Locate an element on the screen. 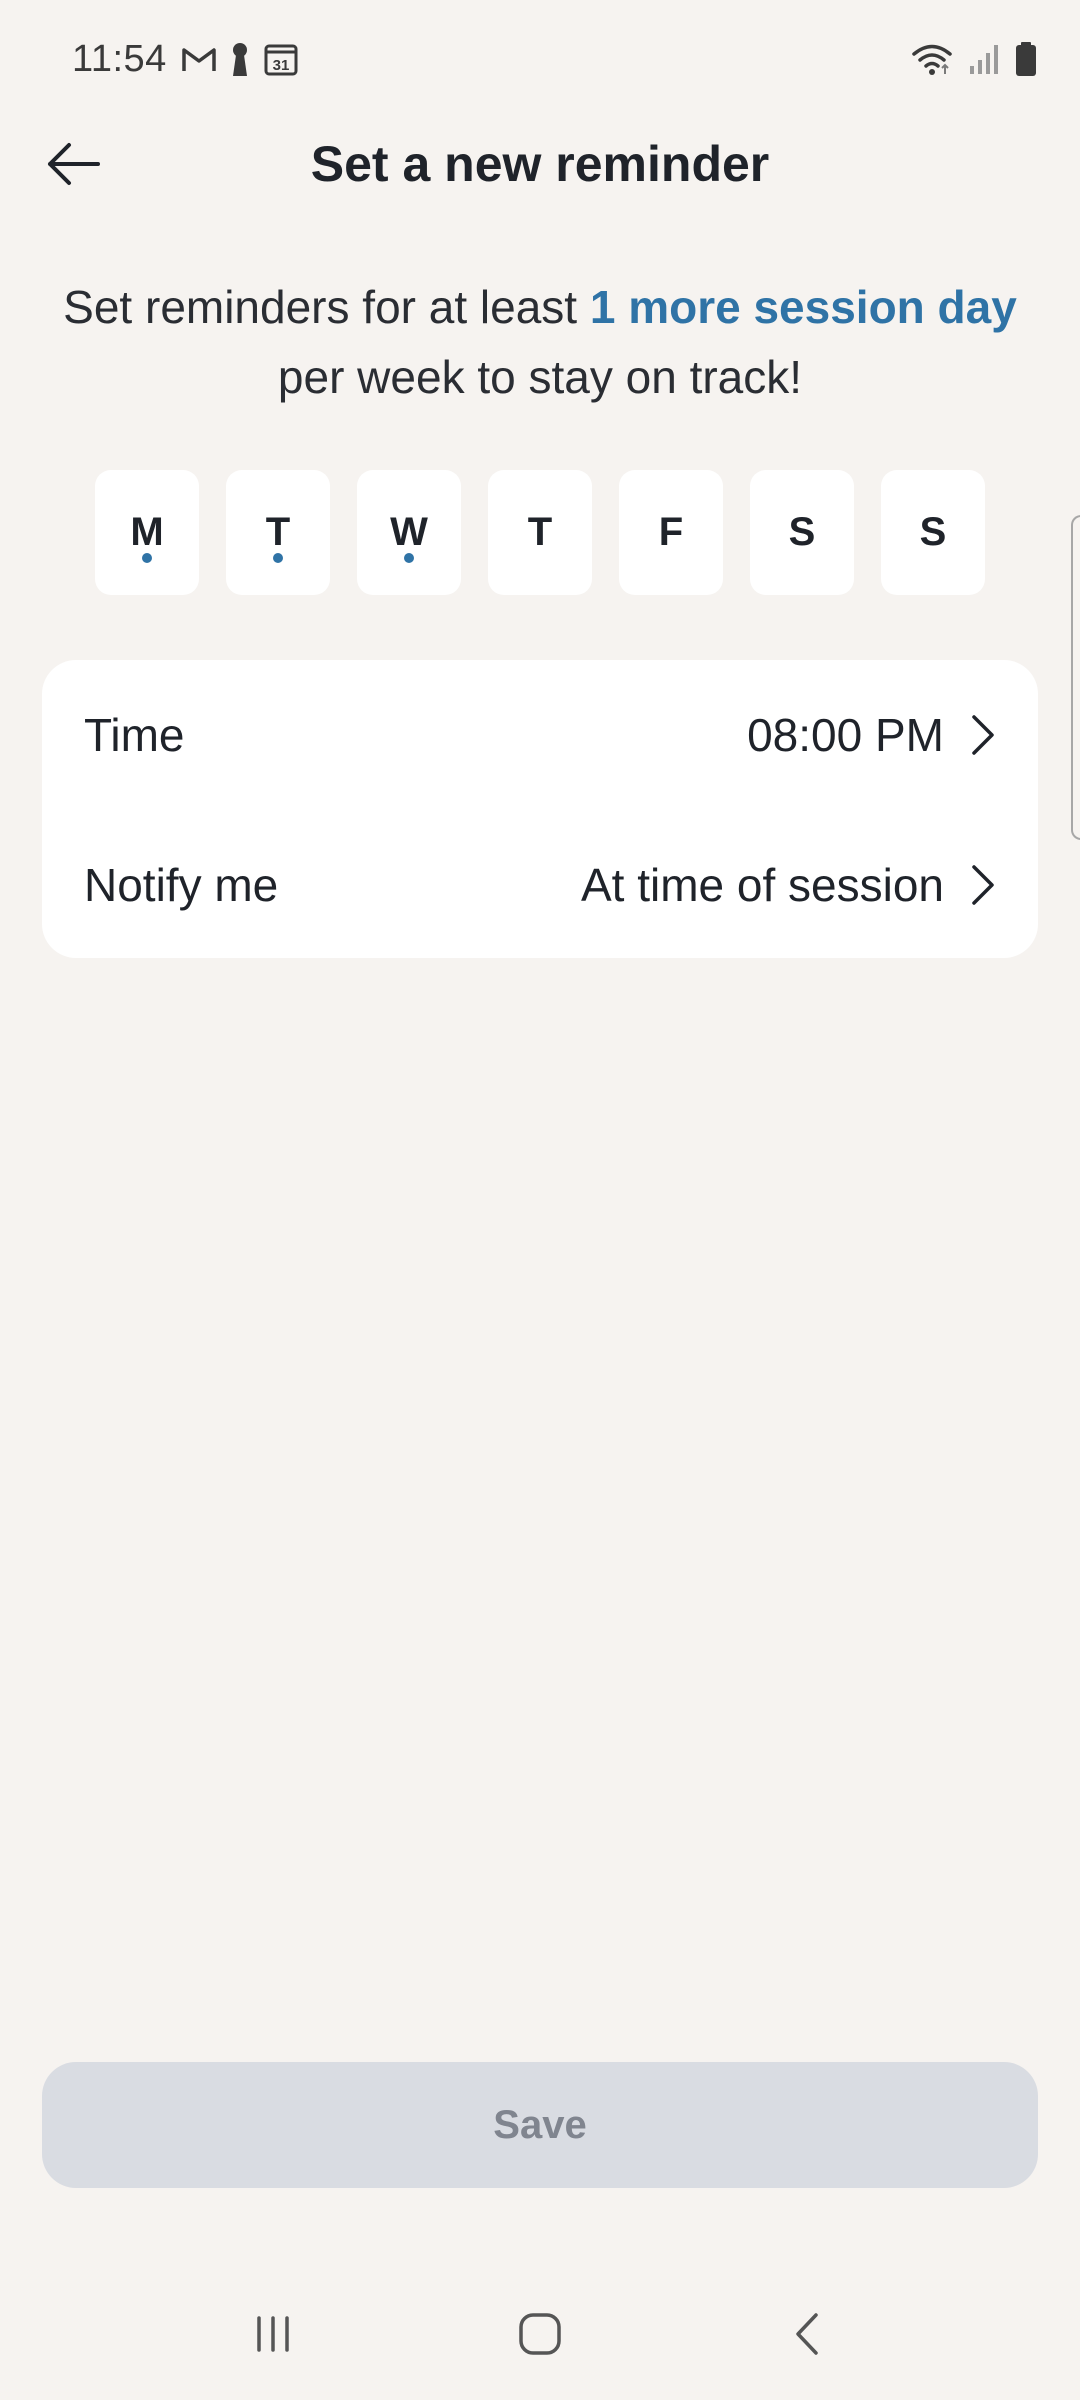 Image resolution: width=1080 pixels, height=2400 pixels. day-chip-friday: F is located at coordinates (671, 532).